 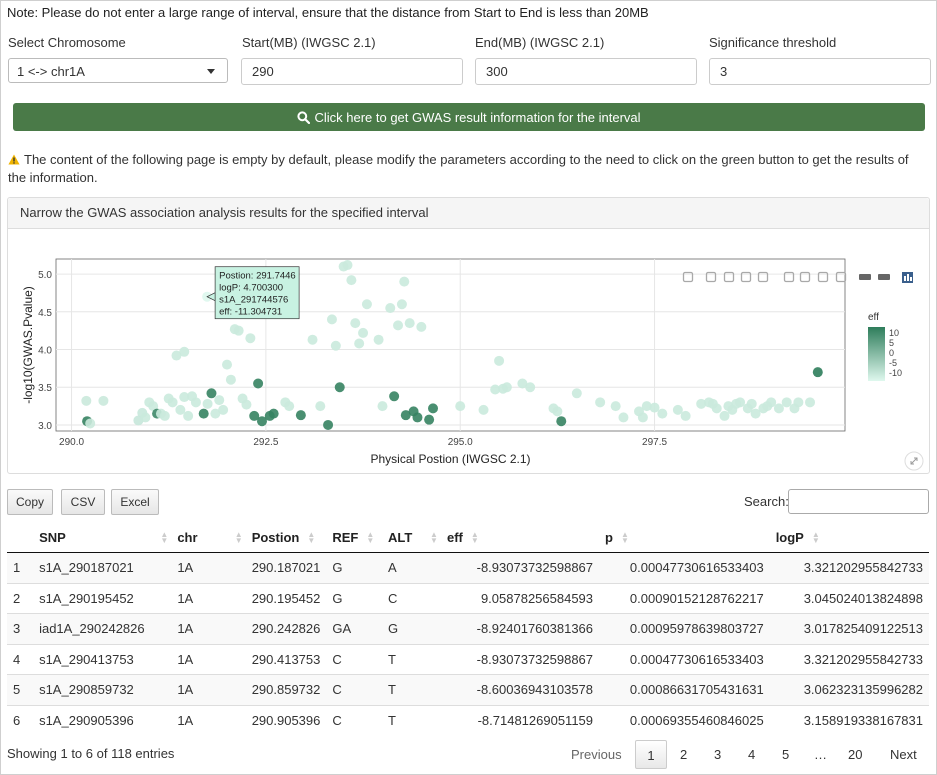 I want to click on end-input, so click(x=586, y=71).